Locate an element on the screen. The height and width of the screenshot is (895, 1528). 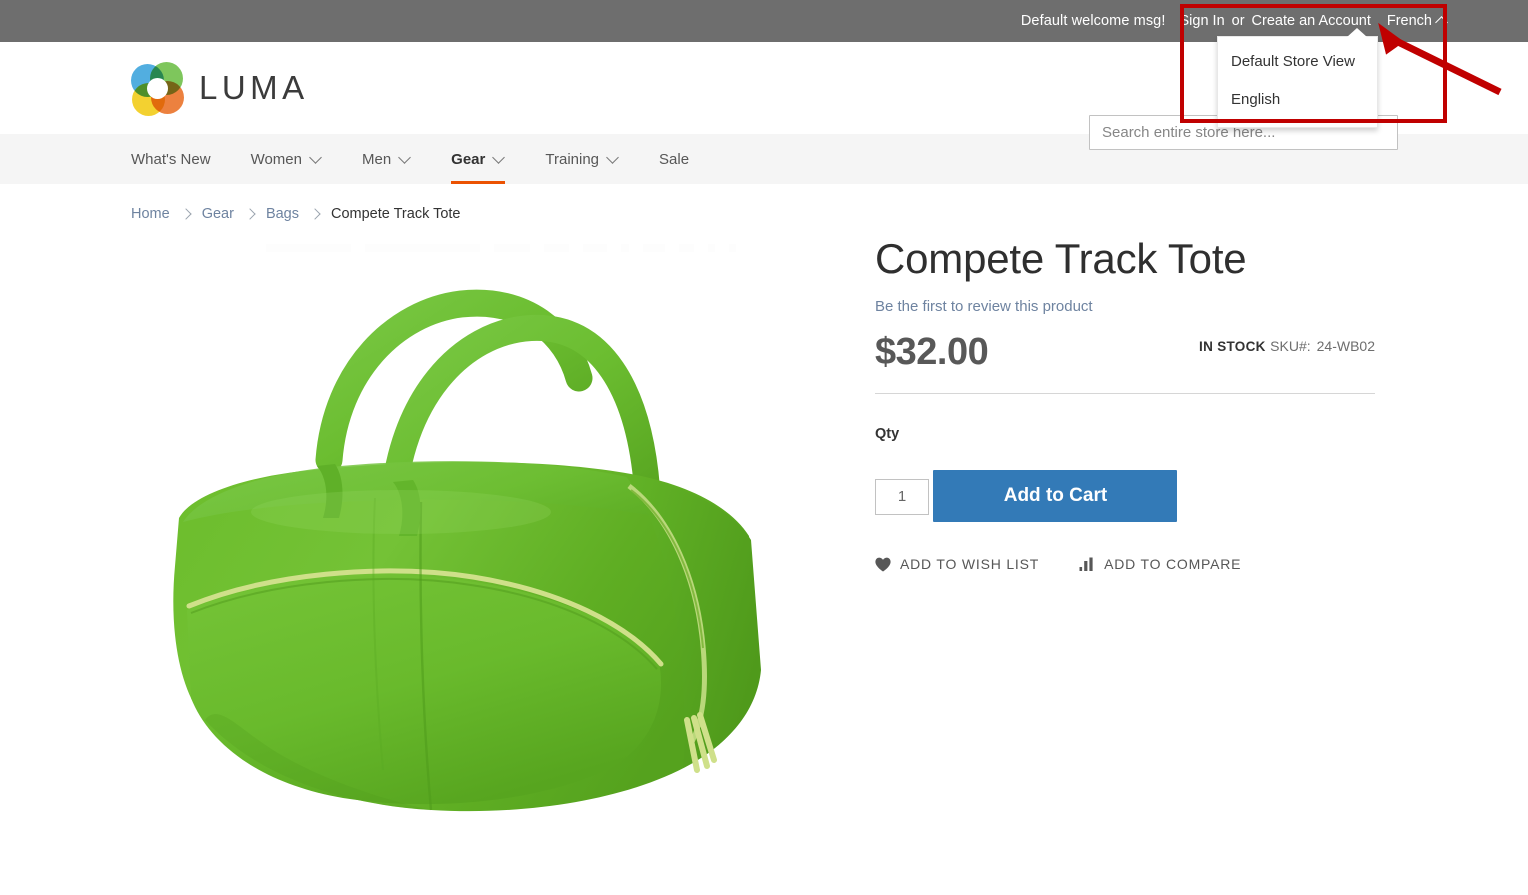
sku-label: SKU#: is located at coordinates (1290, 346).